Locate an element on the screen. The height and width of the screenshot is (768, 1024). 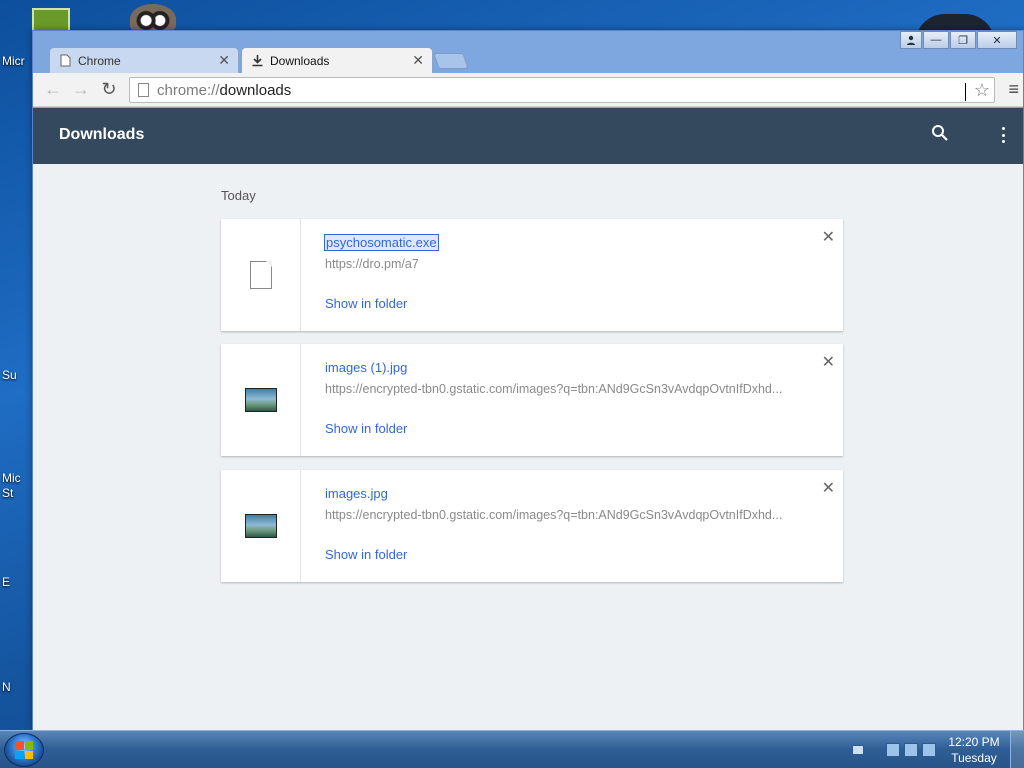
download-file-link: images (1).jpg is located at coordinates (366, 367).